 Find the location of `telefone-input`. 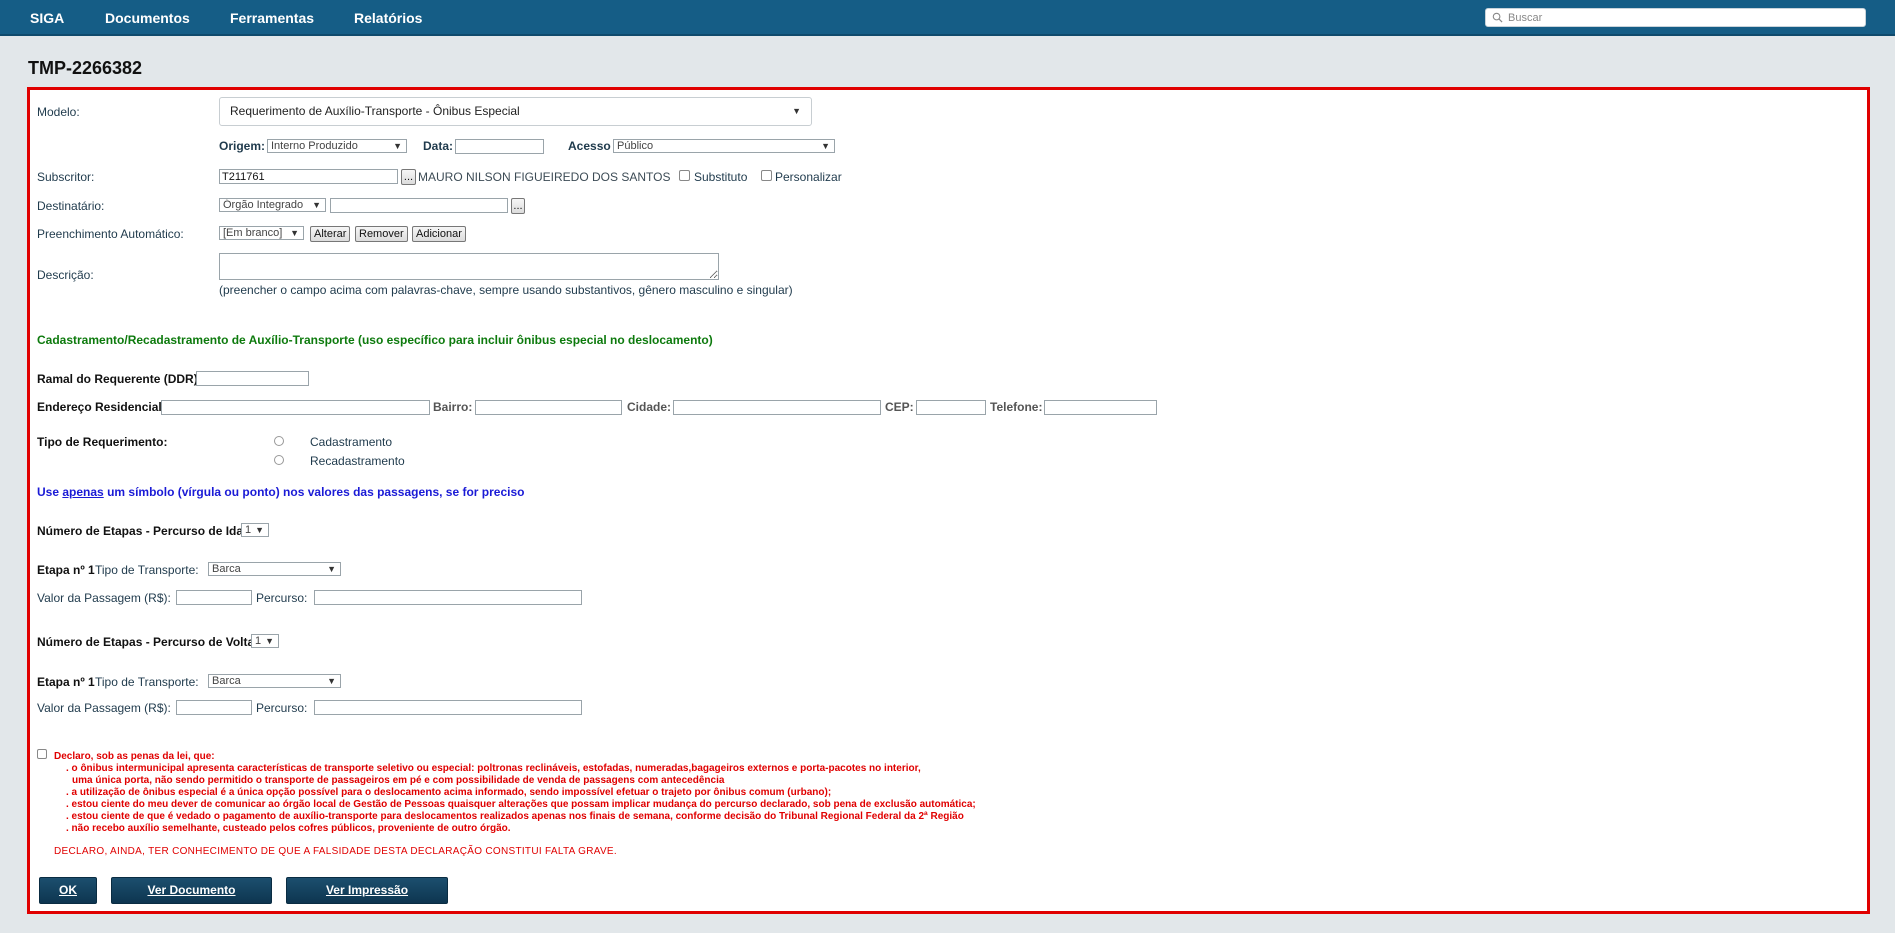

telefone-input is located at coordinates (1100, 407).